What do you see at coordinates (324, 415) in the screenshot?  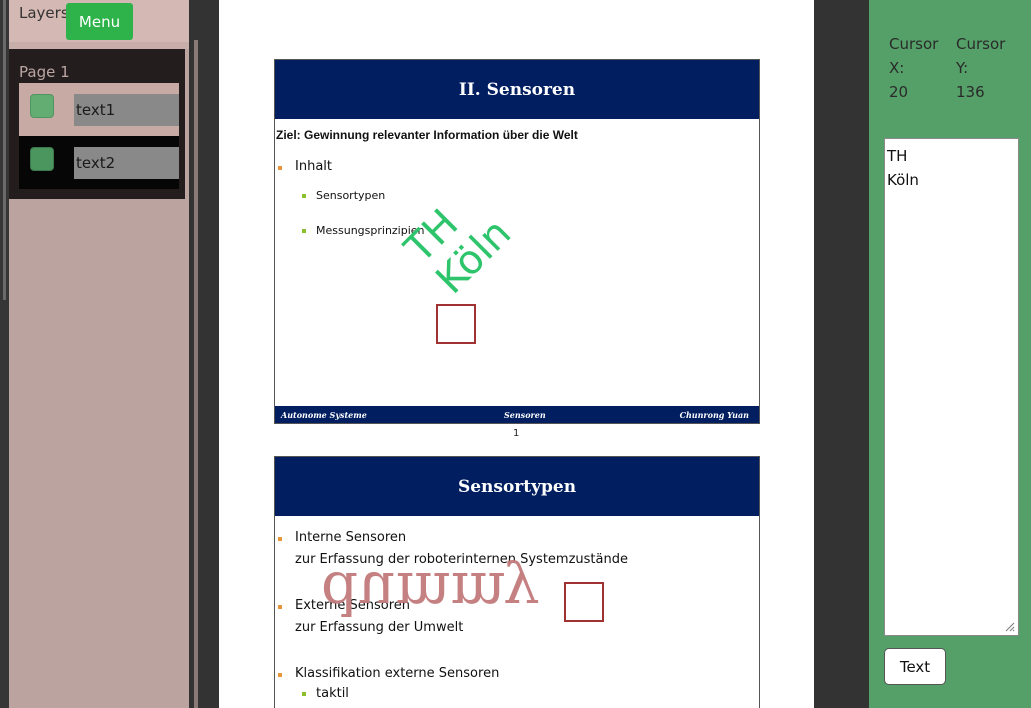 I see `footer-left: Autonome Systeme` at bounding box center [324, 415].